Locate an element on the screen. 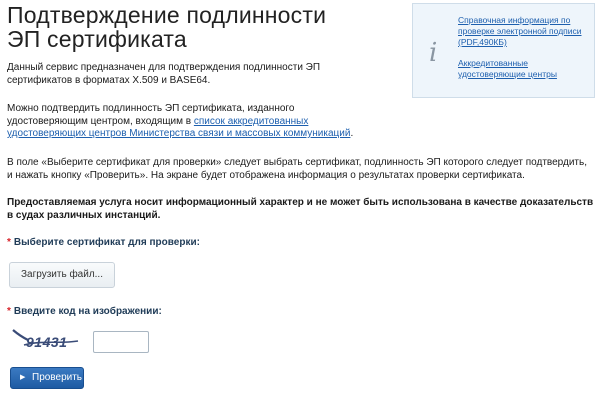  captcha-code: 91431 is located at coordinates (47, 342).